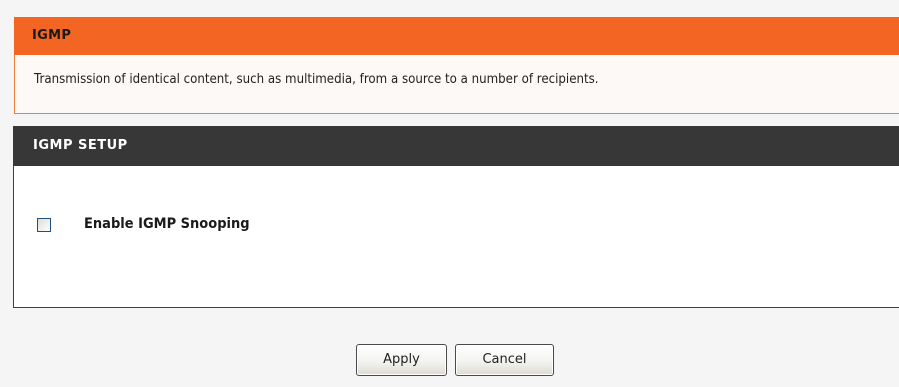 Image resolution: width=899 pixels, height=387 pixels. I want to click on enable-igmp-snooping-label: Enable IGMP Snooping, so click(167, 224).